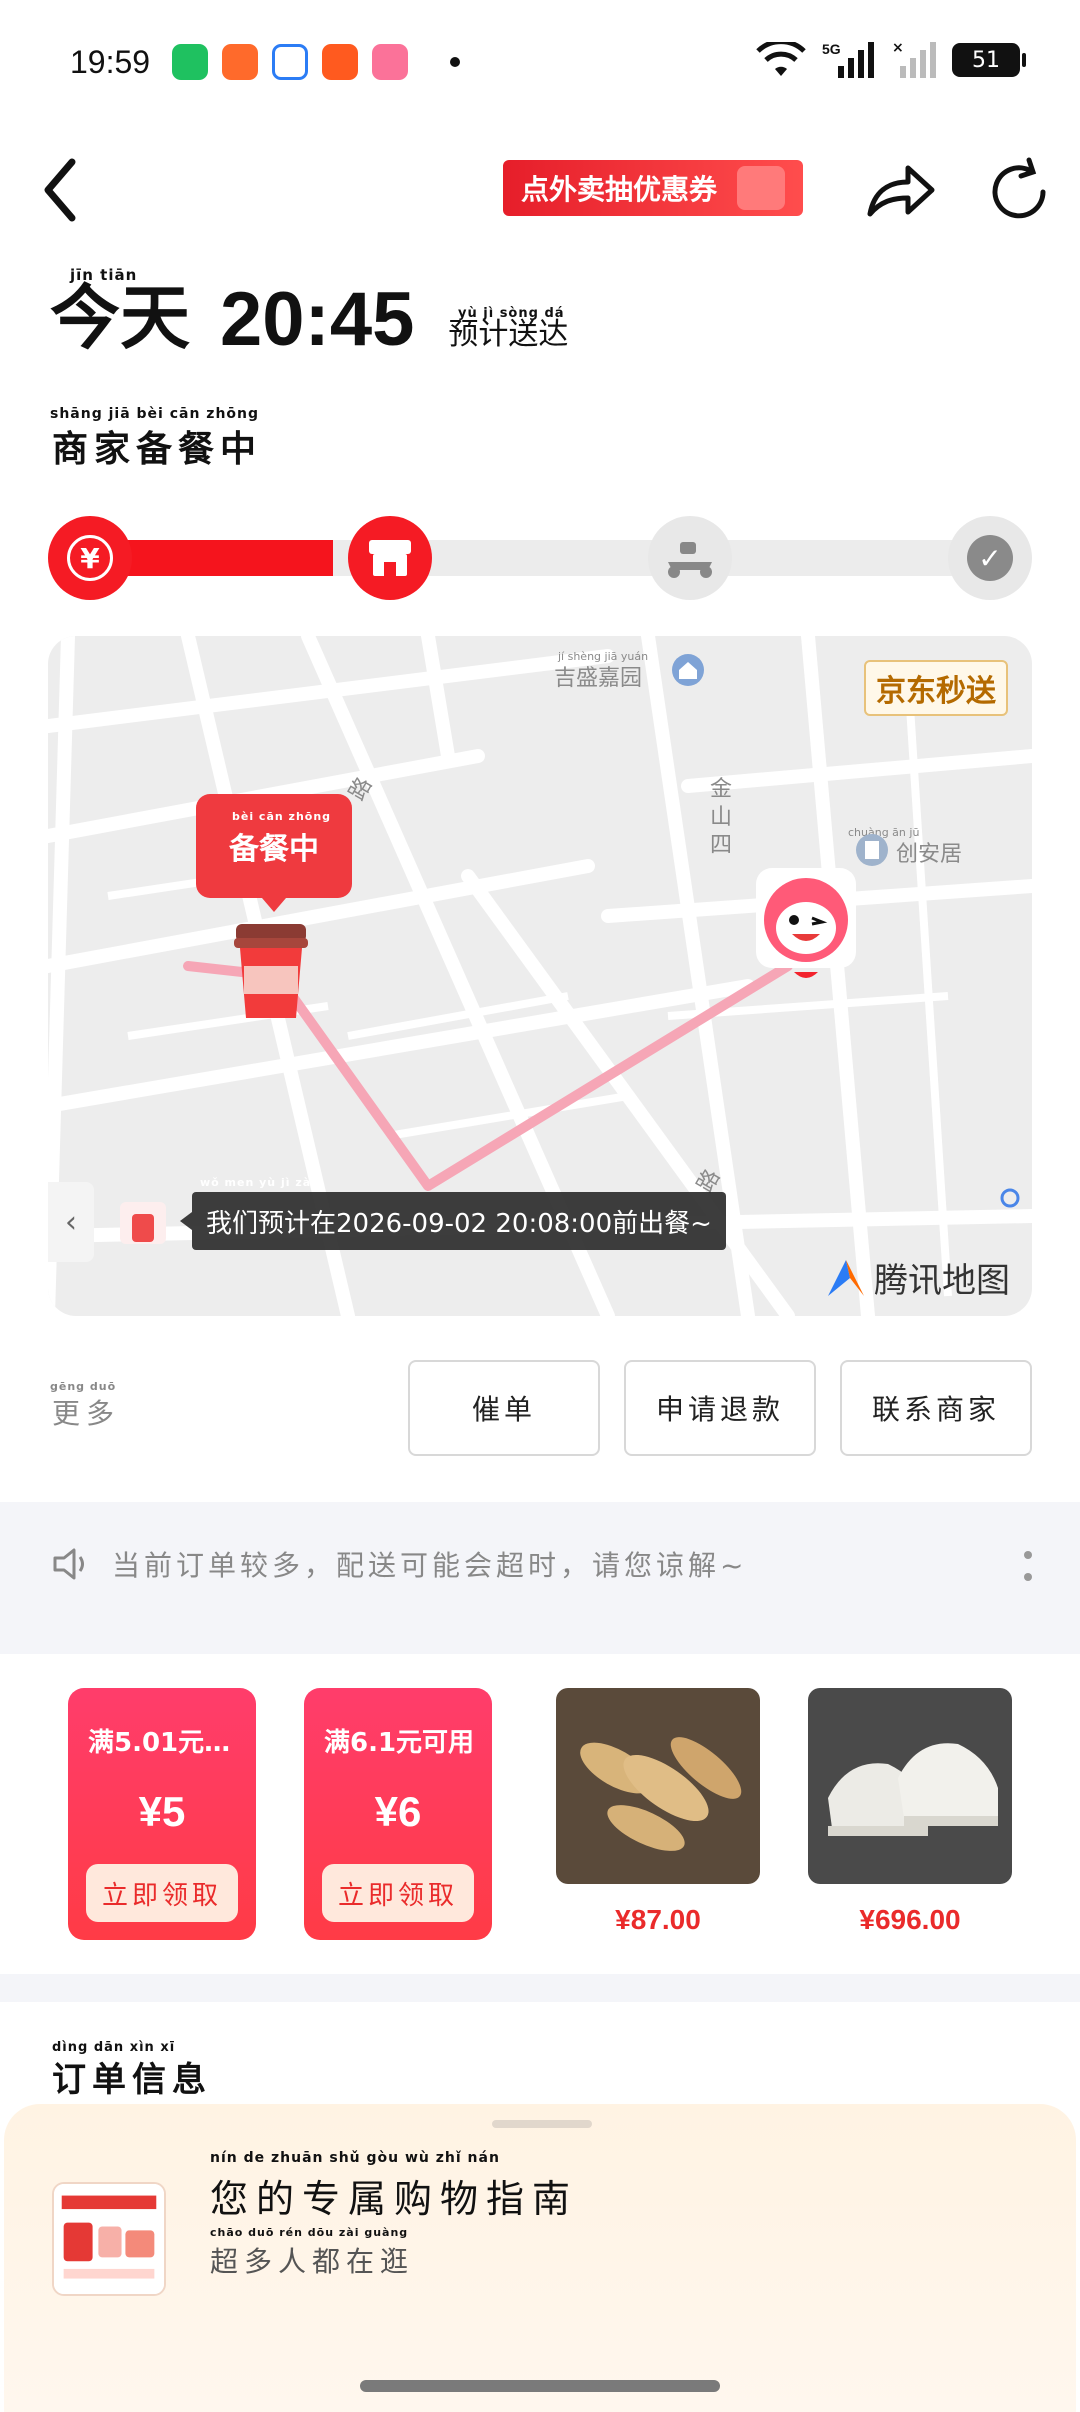 The width and height of the screenshot is (1080, 2412). Describe the element at coordinates (340, 62) in the screenshot. I see `app-icon` at that location.